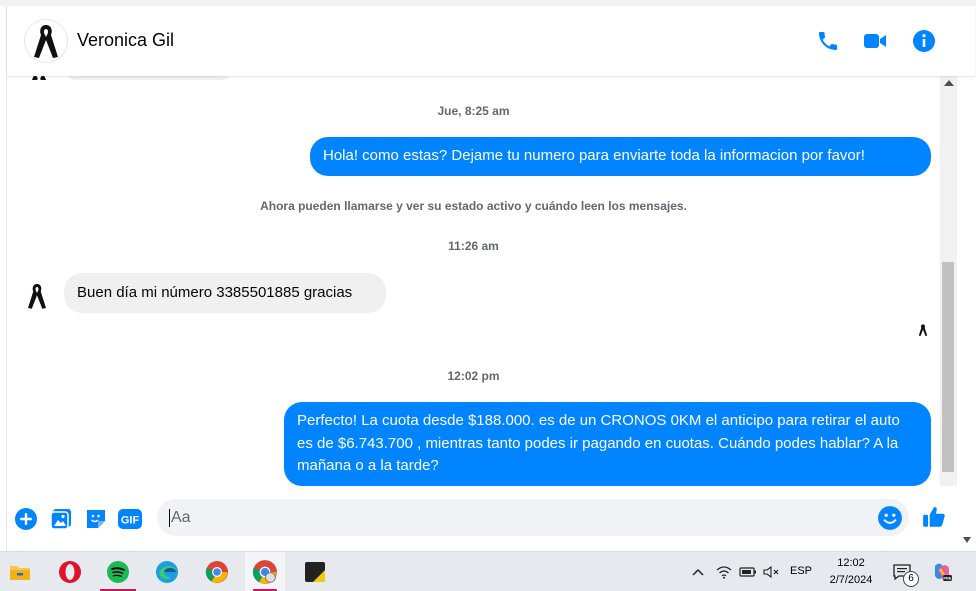 The width and height of the screenshot is (976, 591). I want to click on contact-avatar, so click(46, 41).